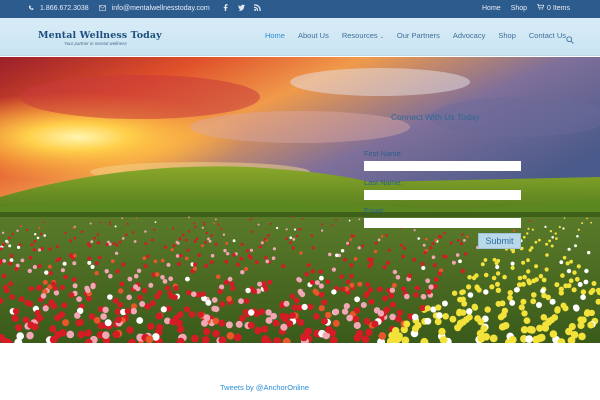 The width and height of the screenshot is (600, 400). Describe the element at coordinates (225, 8) in the screenshot. I see `facebook-icon` at that location.